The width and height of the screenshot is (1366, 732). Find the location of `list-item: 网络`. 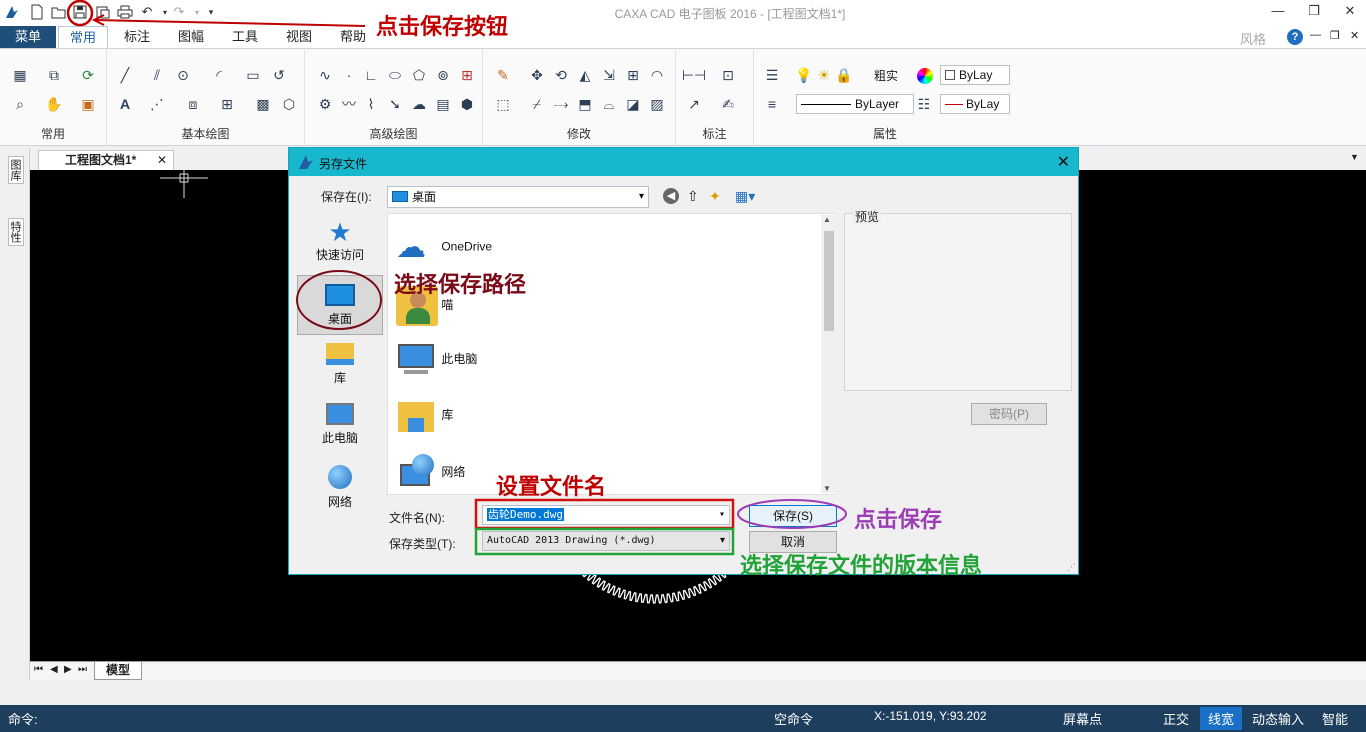

list-item: 网络 is located at coordinates (430, 473).